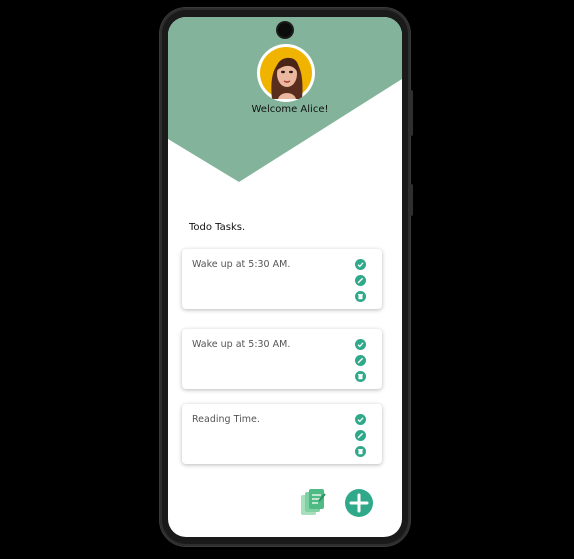 The height and width of the screenshot is (559, 574). What do you see at coordinates (411, 113) in the screenshot?
I see `volume-button` at bounding box center [411, 113].